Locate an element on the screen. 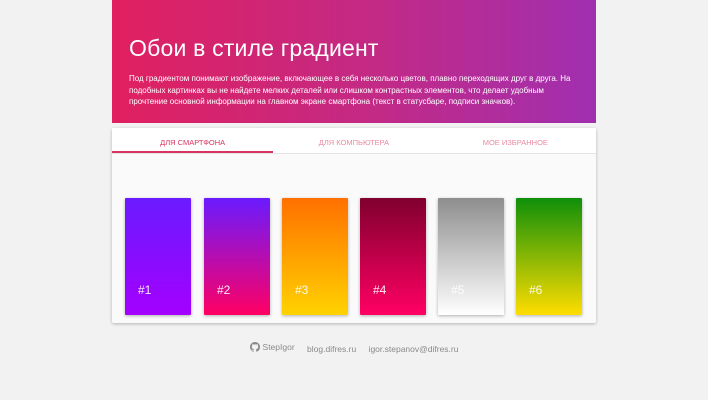 The image size is (708, 400). blog-link: blog.difres.ru is located at coordinates (331, 349).